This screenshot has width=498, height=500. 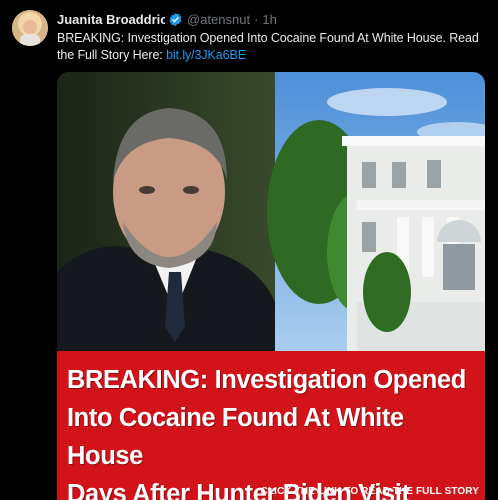 What do you see at coordinates (111, 19) in the screenshot?
I see `author-name: Juanita Broaddrick` at bounding box center [111, 19].